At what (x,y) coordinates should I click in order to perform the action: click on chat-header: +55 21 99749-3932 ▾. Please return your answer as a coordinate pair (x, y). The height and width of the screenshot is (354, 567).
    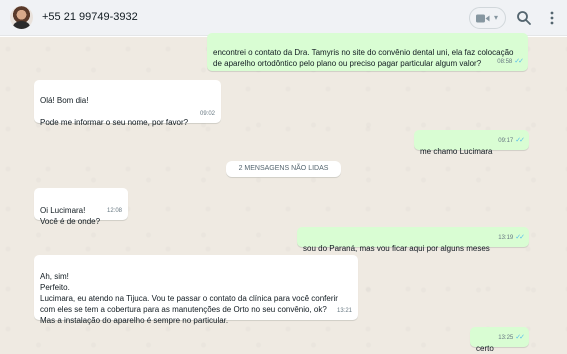
    Looking at the image, I should click on (283, 18).